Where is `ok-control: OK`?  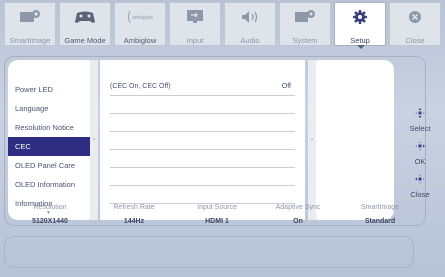 ok-control: OK is located at coordinates (420, 152).